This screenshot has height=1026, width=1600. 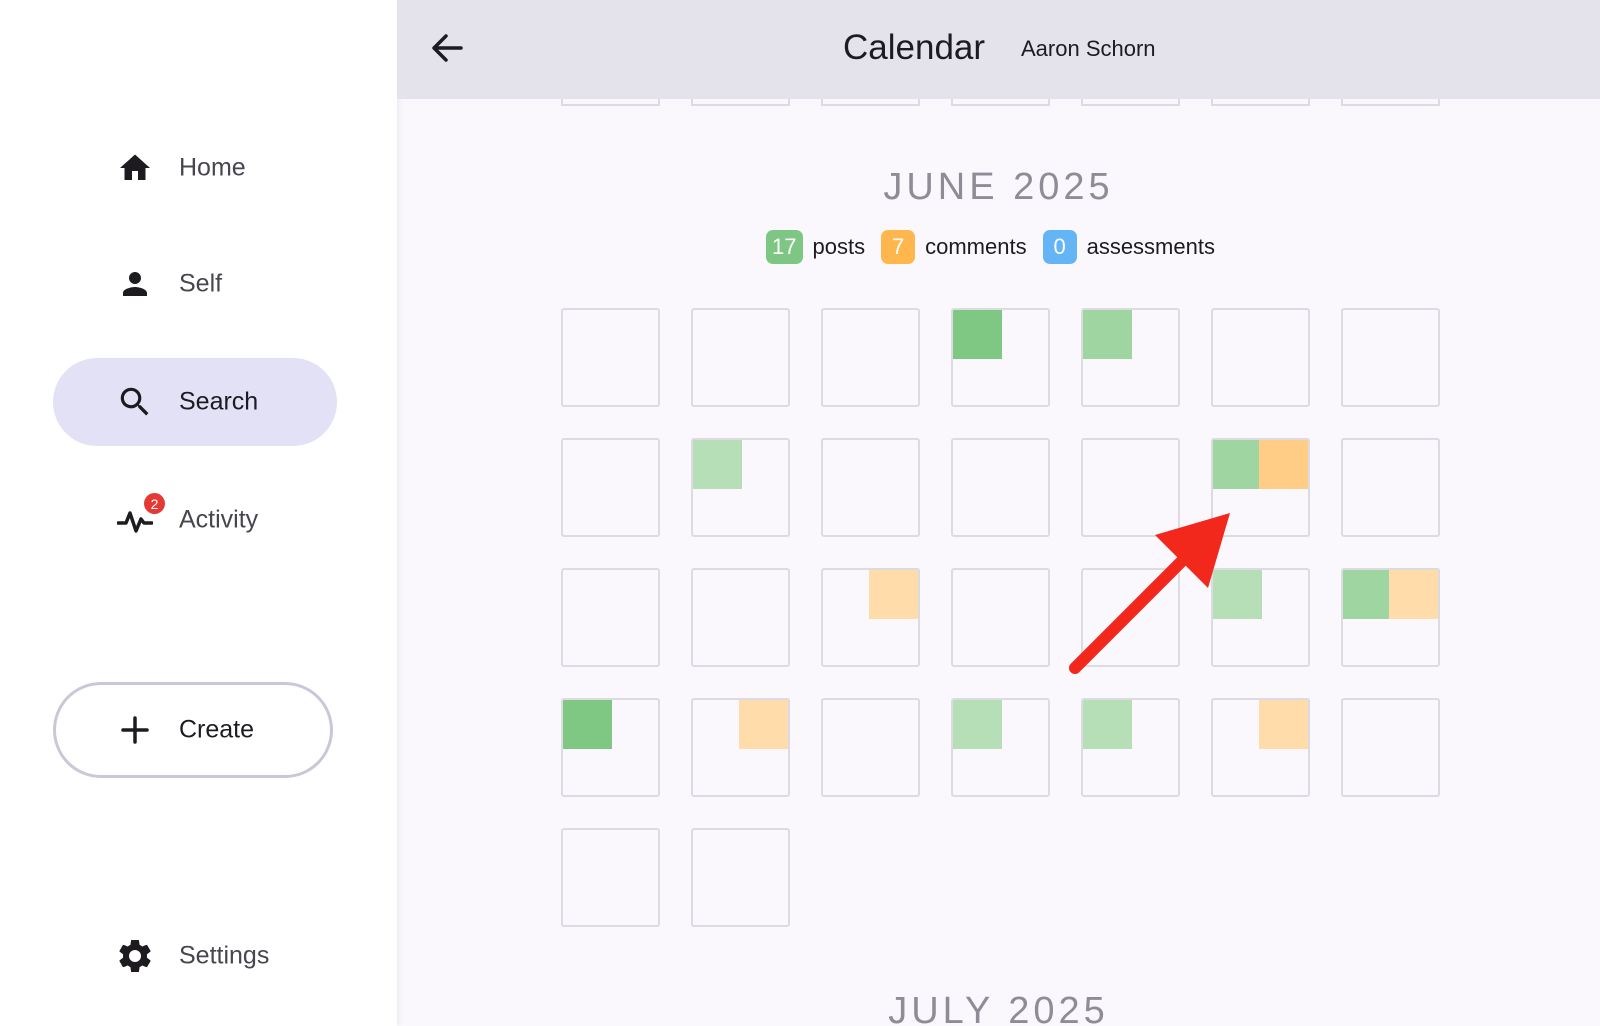 I want to click on nav-label-self: Self, so click(x=201, y=283).